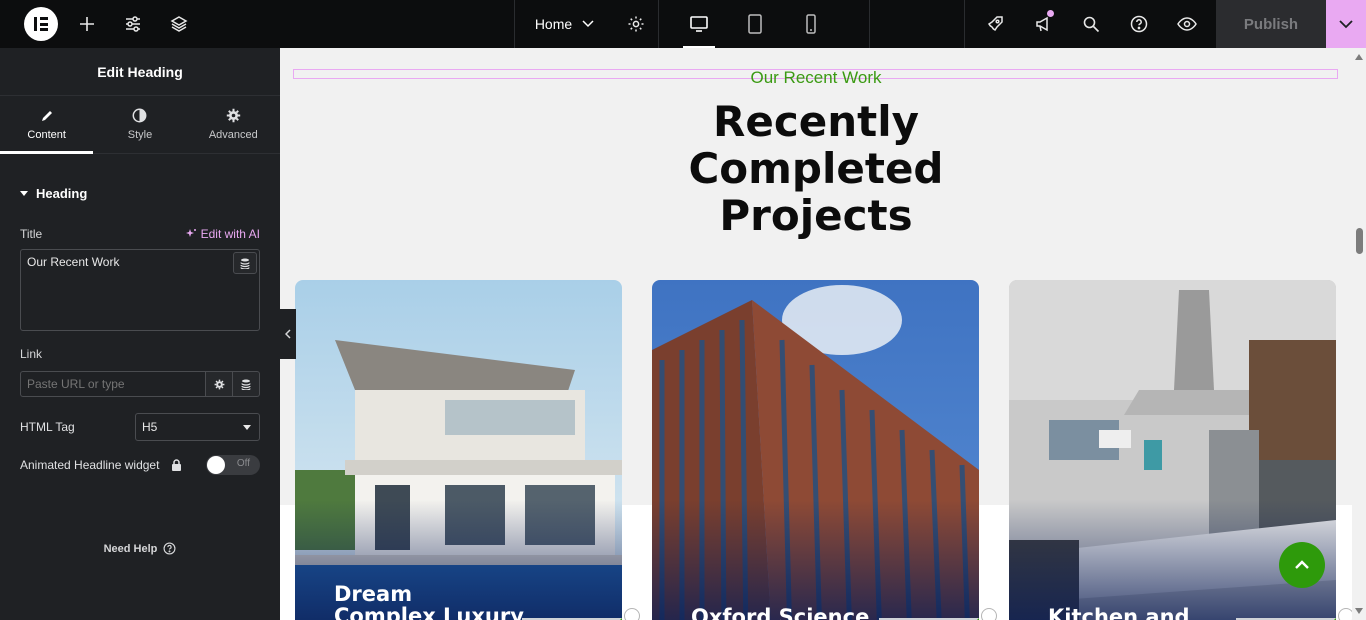 Image resolution: width=1366 pixels, height=620 pixels. I want to click on notification-dot, so click(1050, 13).